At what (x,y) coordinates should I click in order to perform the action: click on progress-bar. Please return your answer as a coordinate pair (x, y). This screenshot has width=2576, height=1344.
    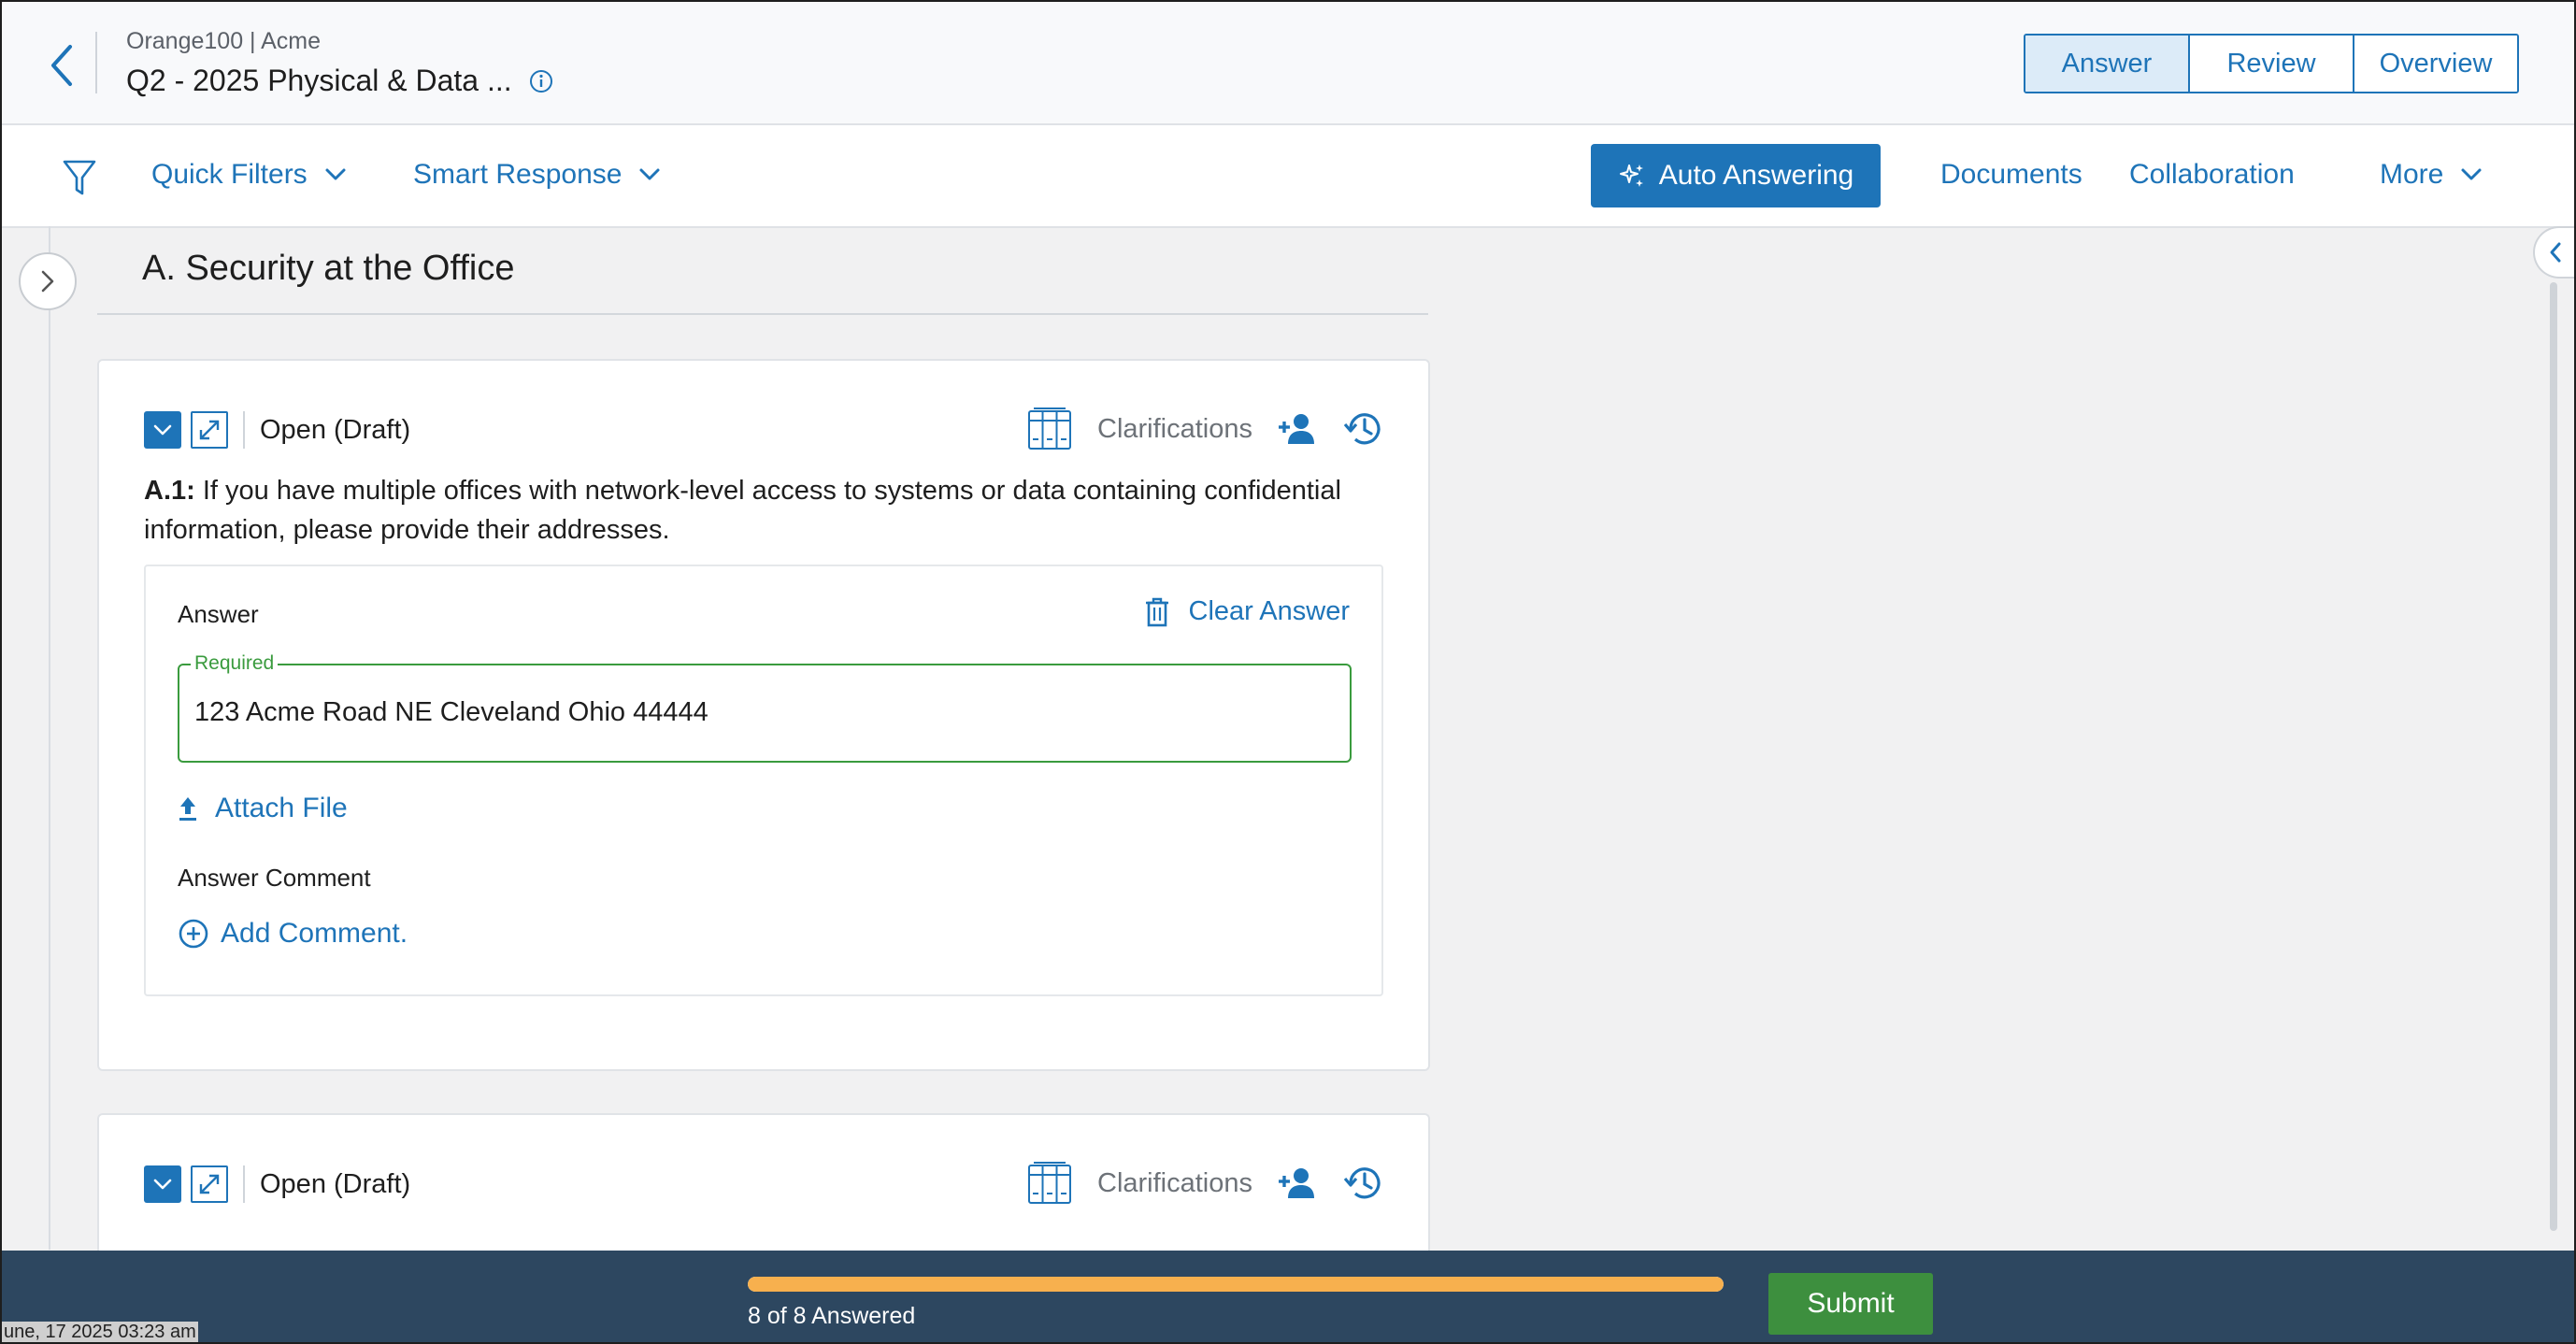
    Looking at the image, I should click on (1236, 1284).